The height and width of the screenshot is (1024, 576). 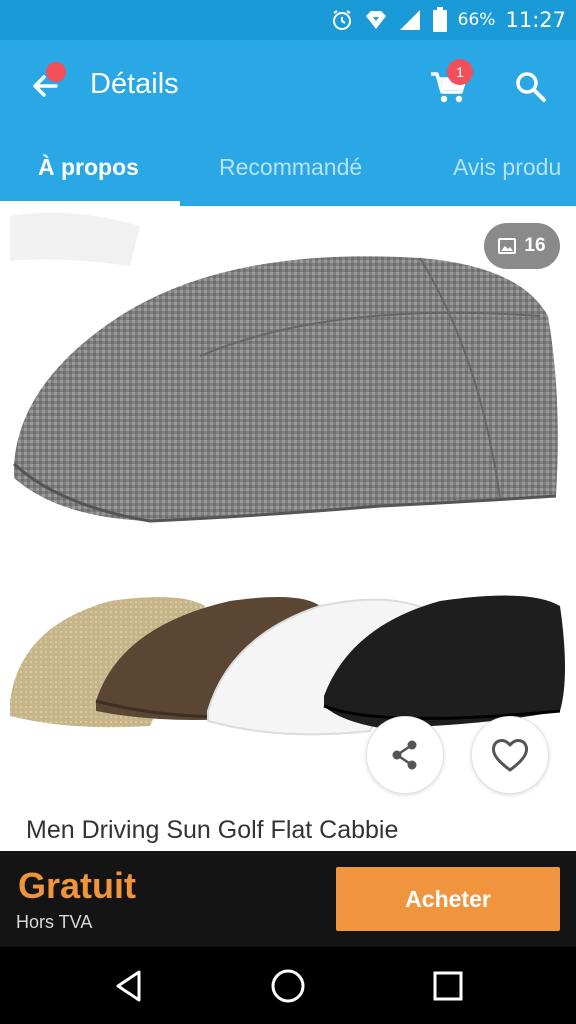 I want to click on square-recents-icon, so click(x=448, y=986).